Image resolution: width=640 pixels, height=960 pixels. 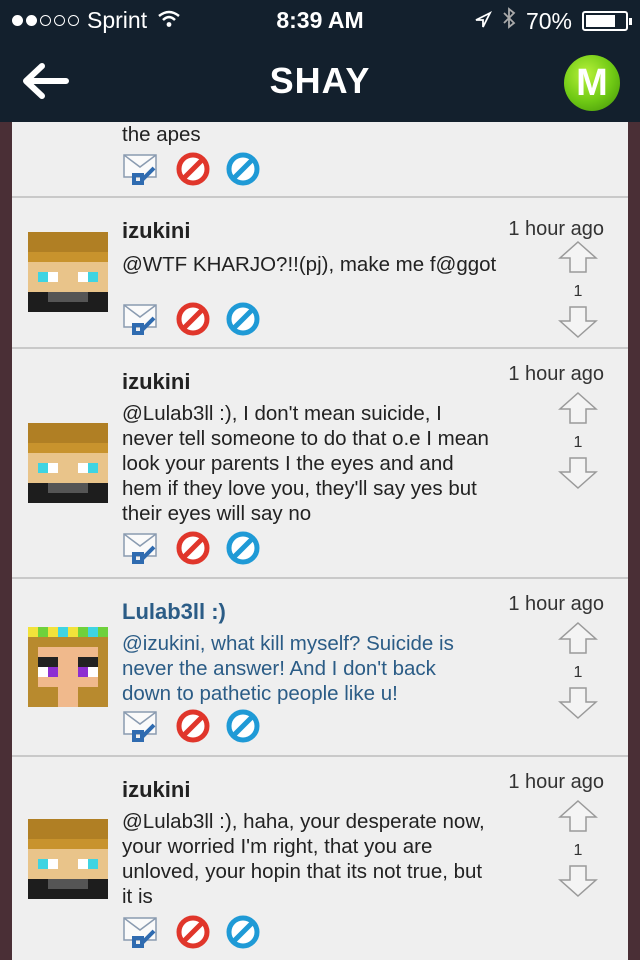 I want to click on comment-line: their eyes will say no, so click(x=217, y=513).